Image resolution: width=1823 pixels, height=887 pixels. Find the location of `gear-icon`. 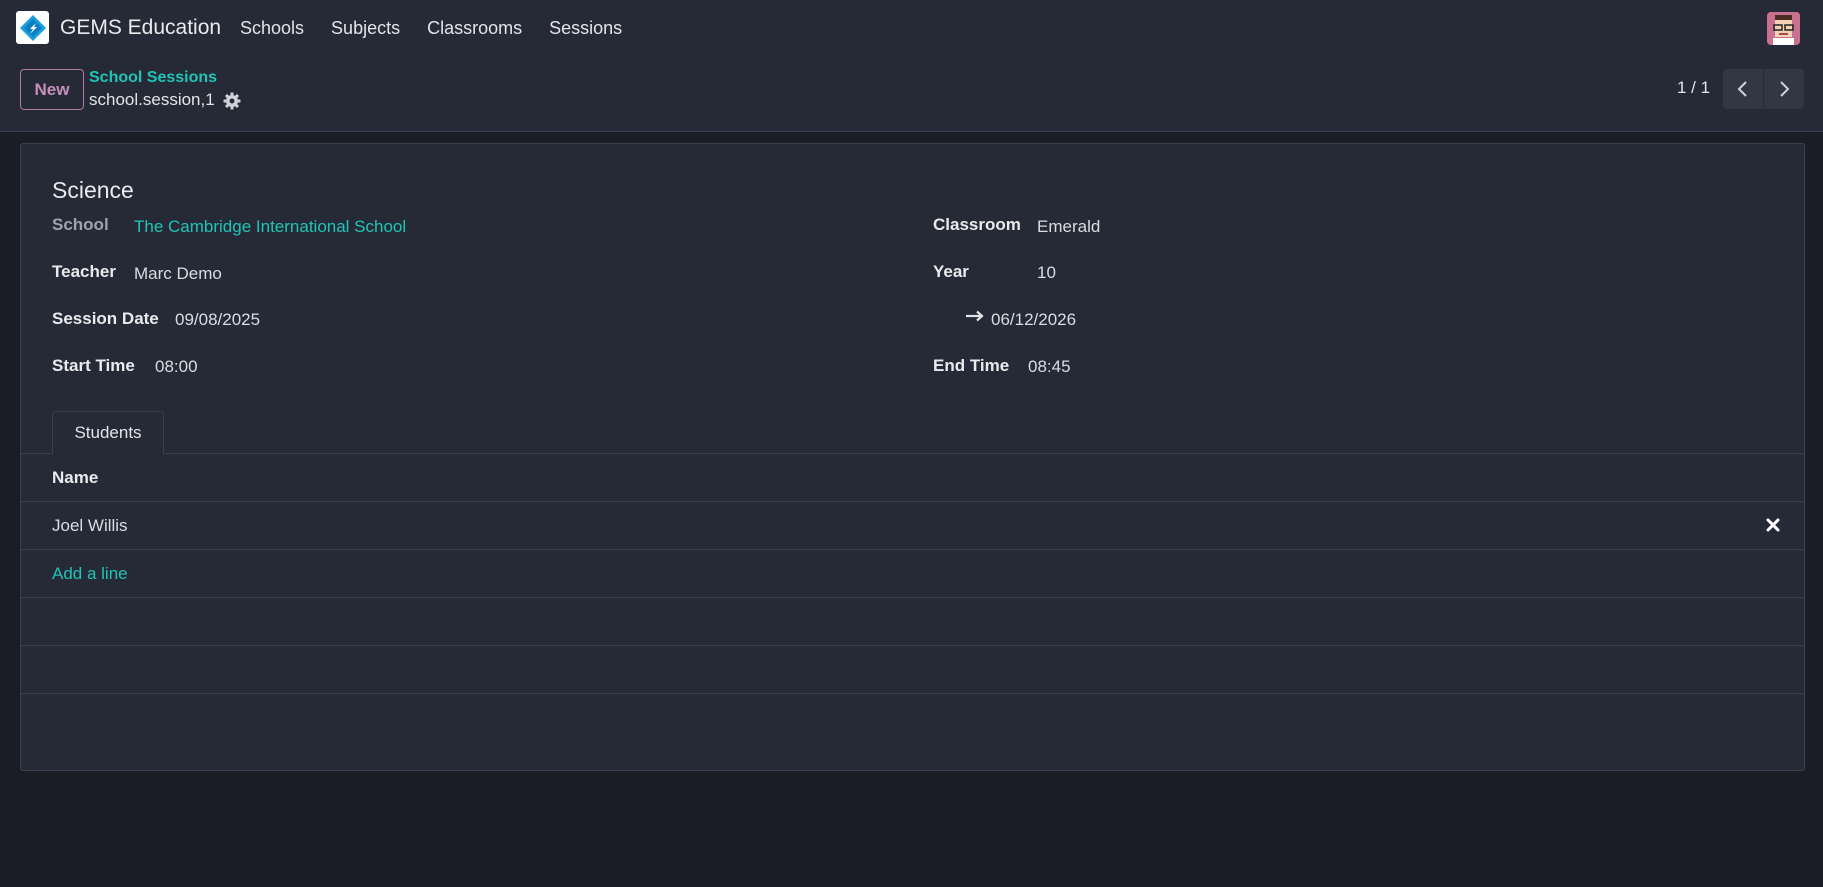

gear-icon is located at coordinates (232, 101).